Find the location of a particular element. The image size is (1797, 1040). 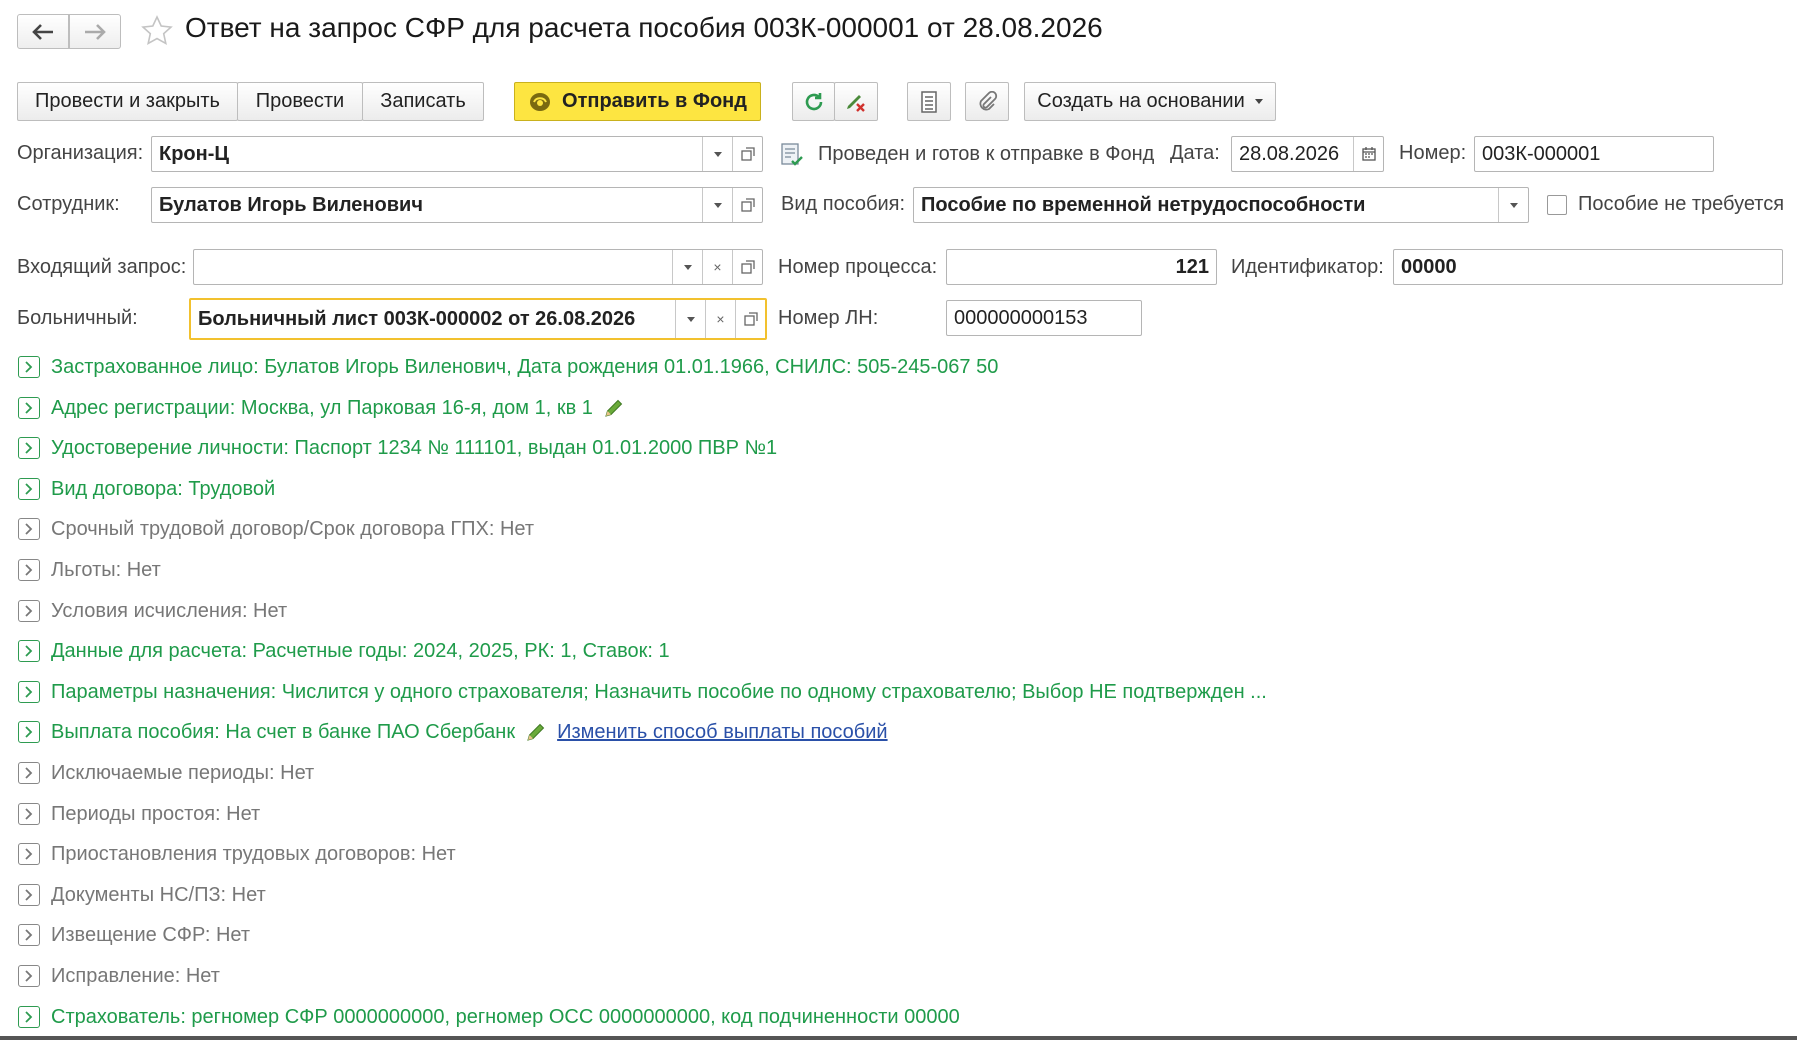

refresh-icon is located at coordinates (813, 101).